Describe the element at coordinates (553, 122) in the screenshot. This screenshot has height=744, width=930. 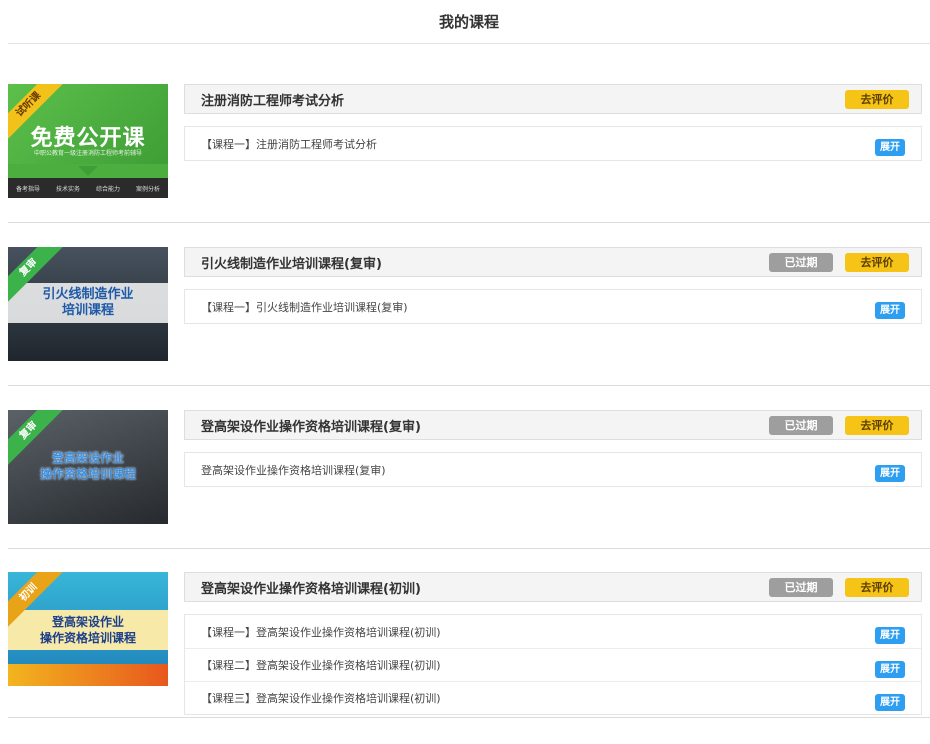
I see `course-panel: 注册消防工程师考试分析 去评价 【课程一】注册消防工程师考试分析 展开` at that location.